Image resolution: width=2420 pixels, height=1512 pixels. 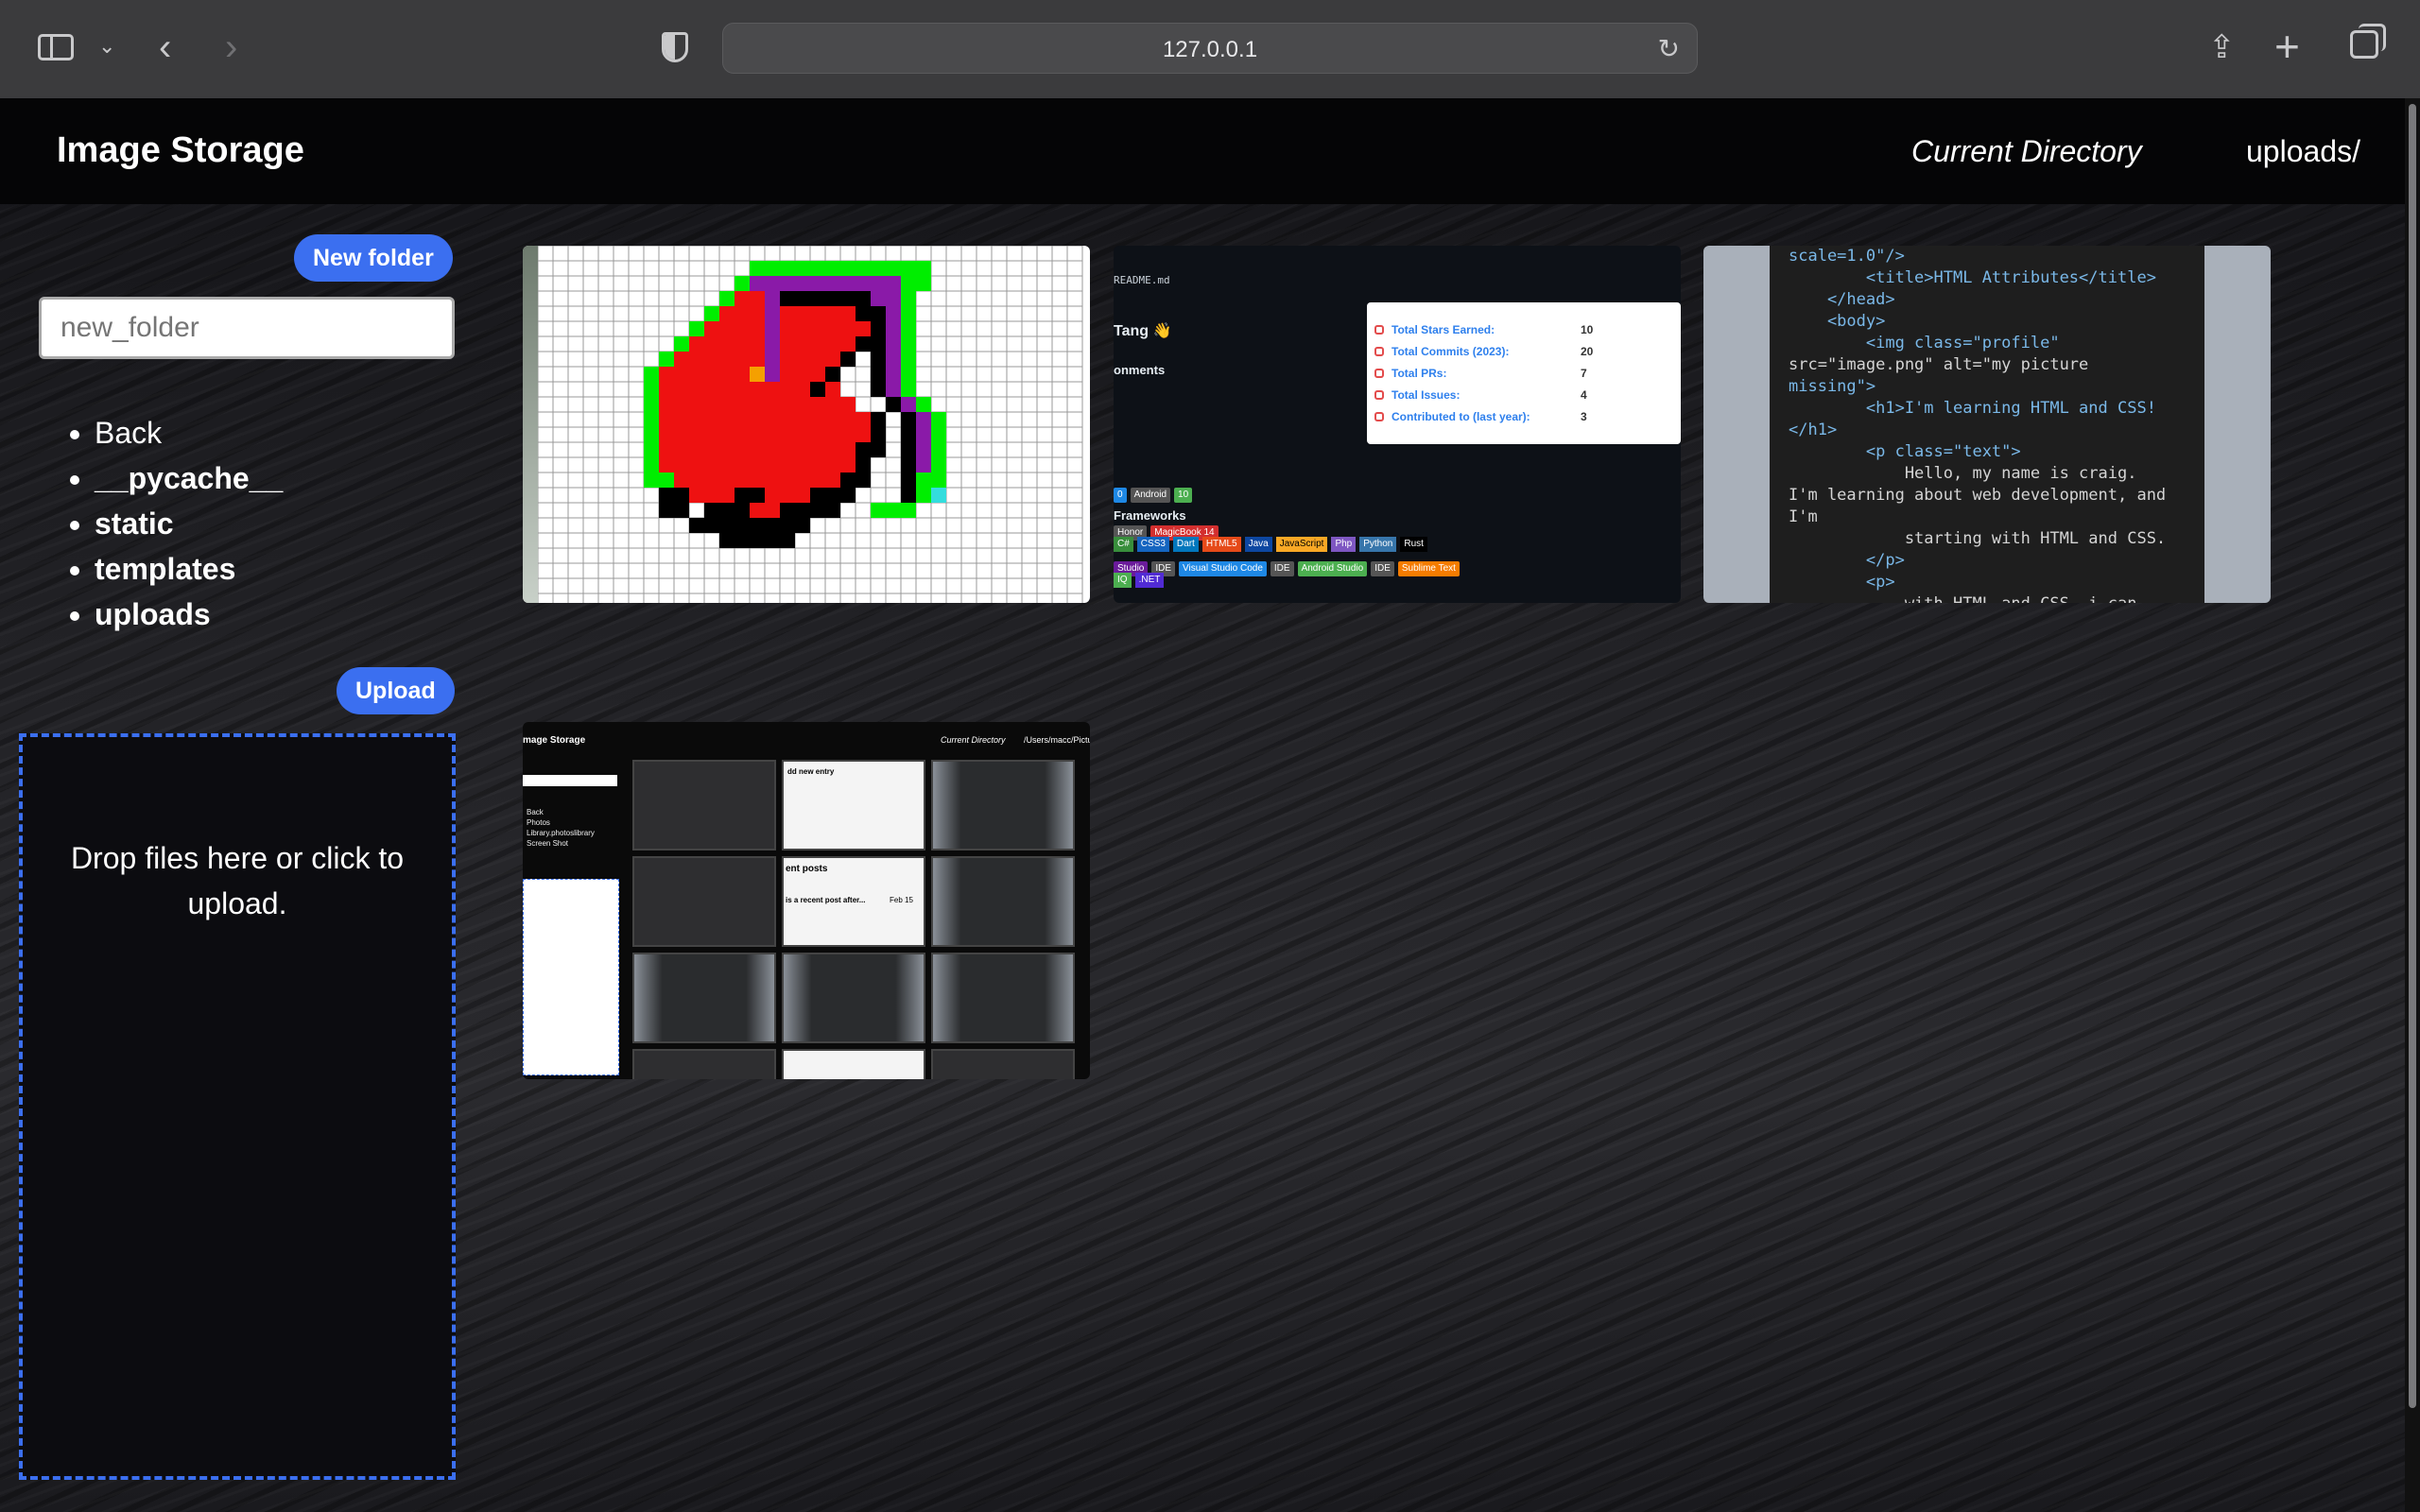 What do you see at coordinates (810, 424) in the screenshot?
I see `pixel-art-image` at bounding box center [810, 424].